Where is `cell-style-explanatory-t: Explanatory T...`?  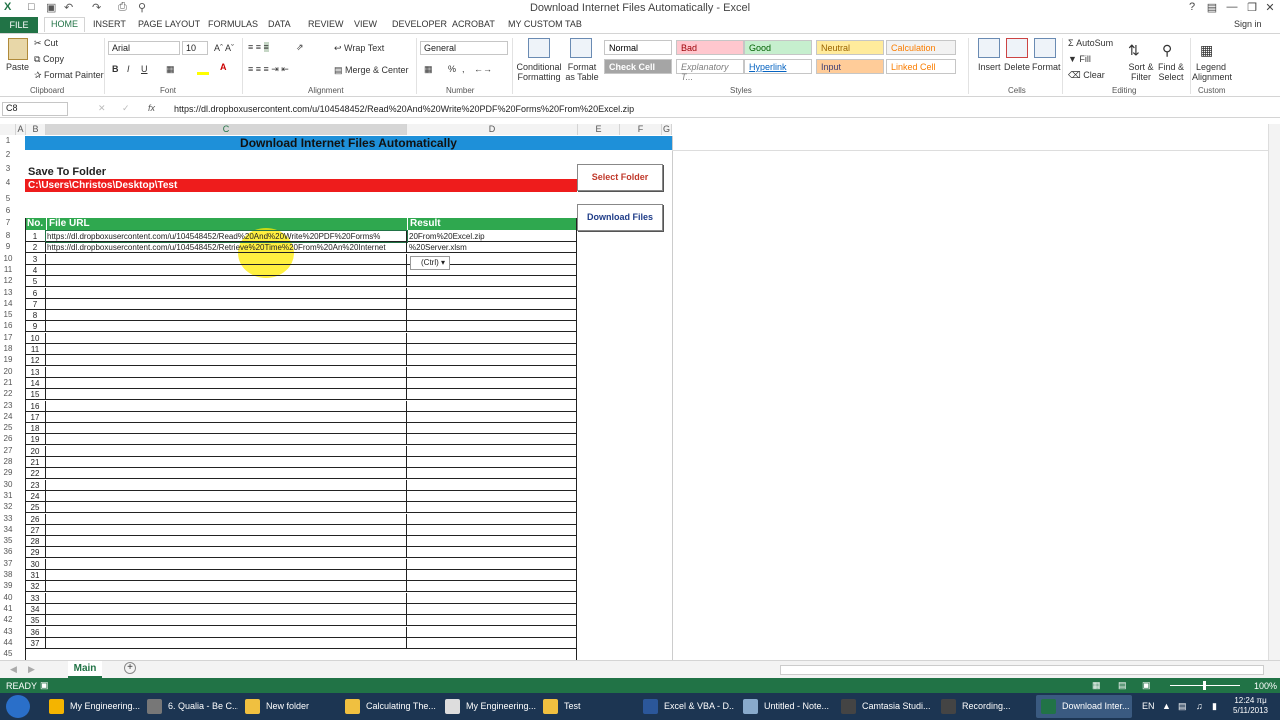 cell-style-explanatory-t: Explanatory T... is located at coordinates (710, 70).